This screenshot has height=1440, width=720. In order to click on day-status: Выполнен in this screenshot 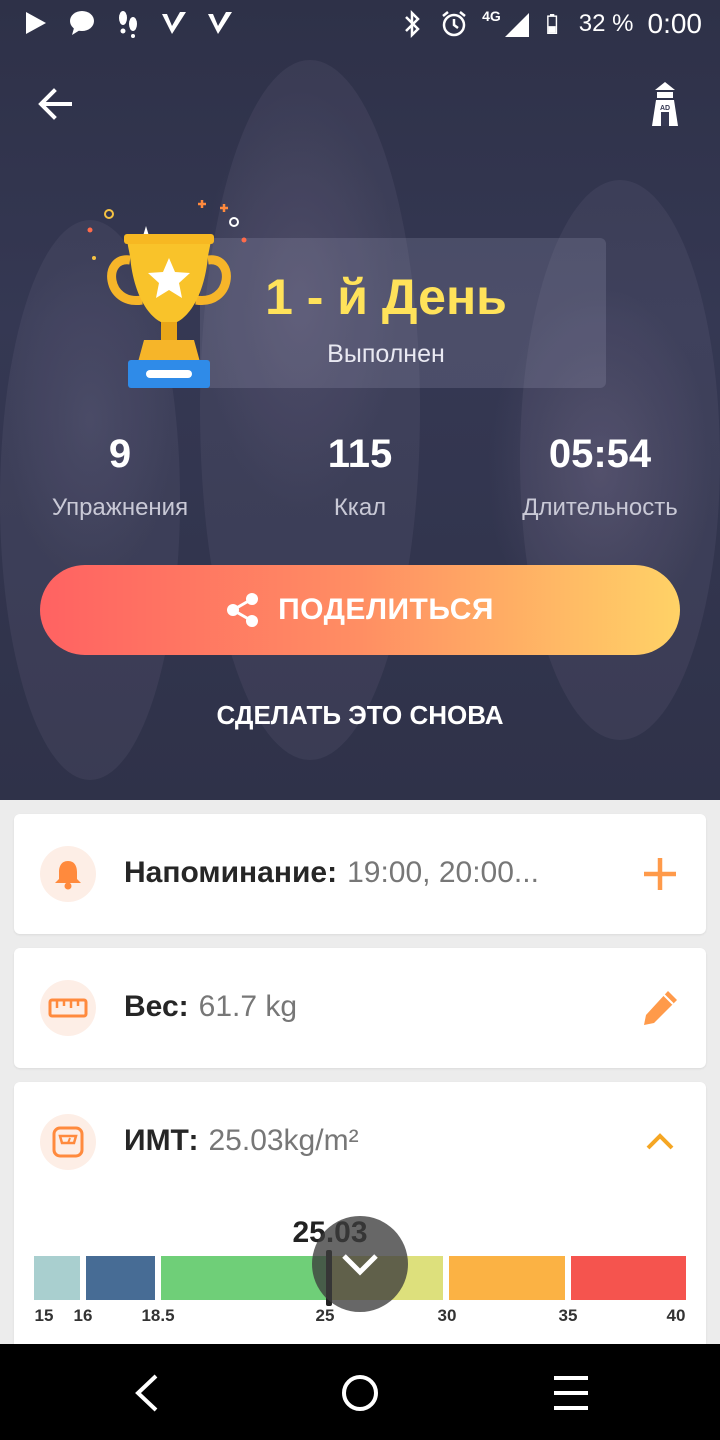, I will do `click(386, 354)`.